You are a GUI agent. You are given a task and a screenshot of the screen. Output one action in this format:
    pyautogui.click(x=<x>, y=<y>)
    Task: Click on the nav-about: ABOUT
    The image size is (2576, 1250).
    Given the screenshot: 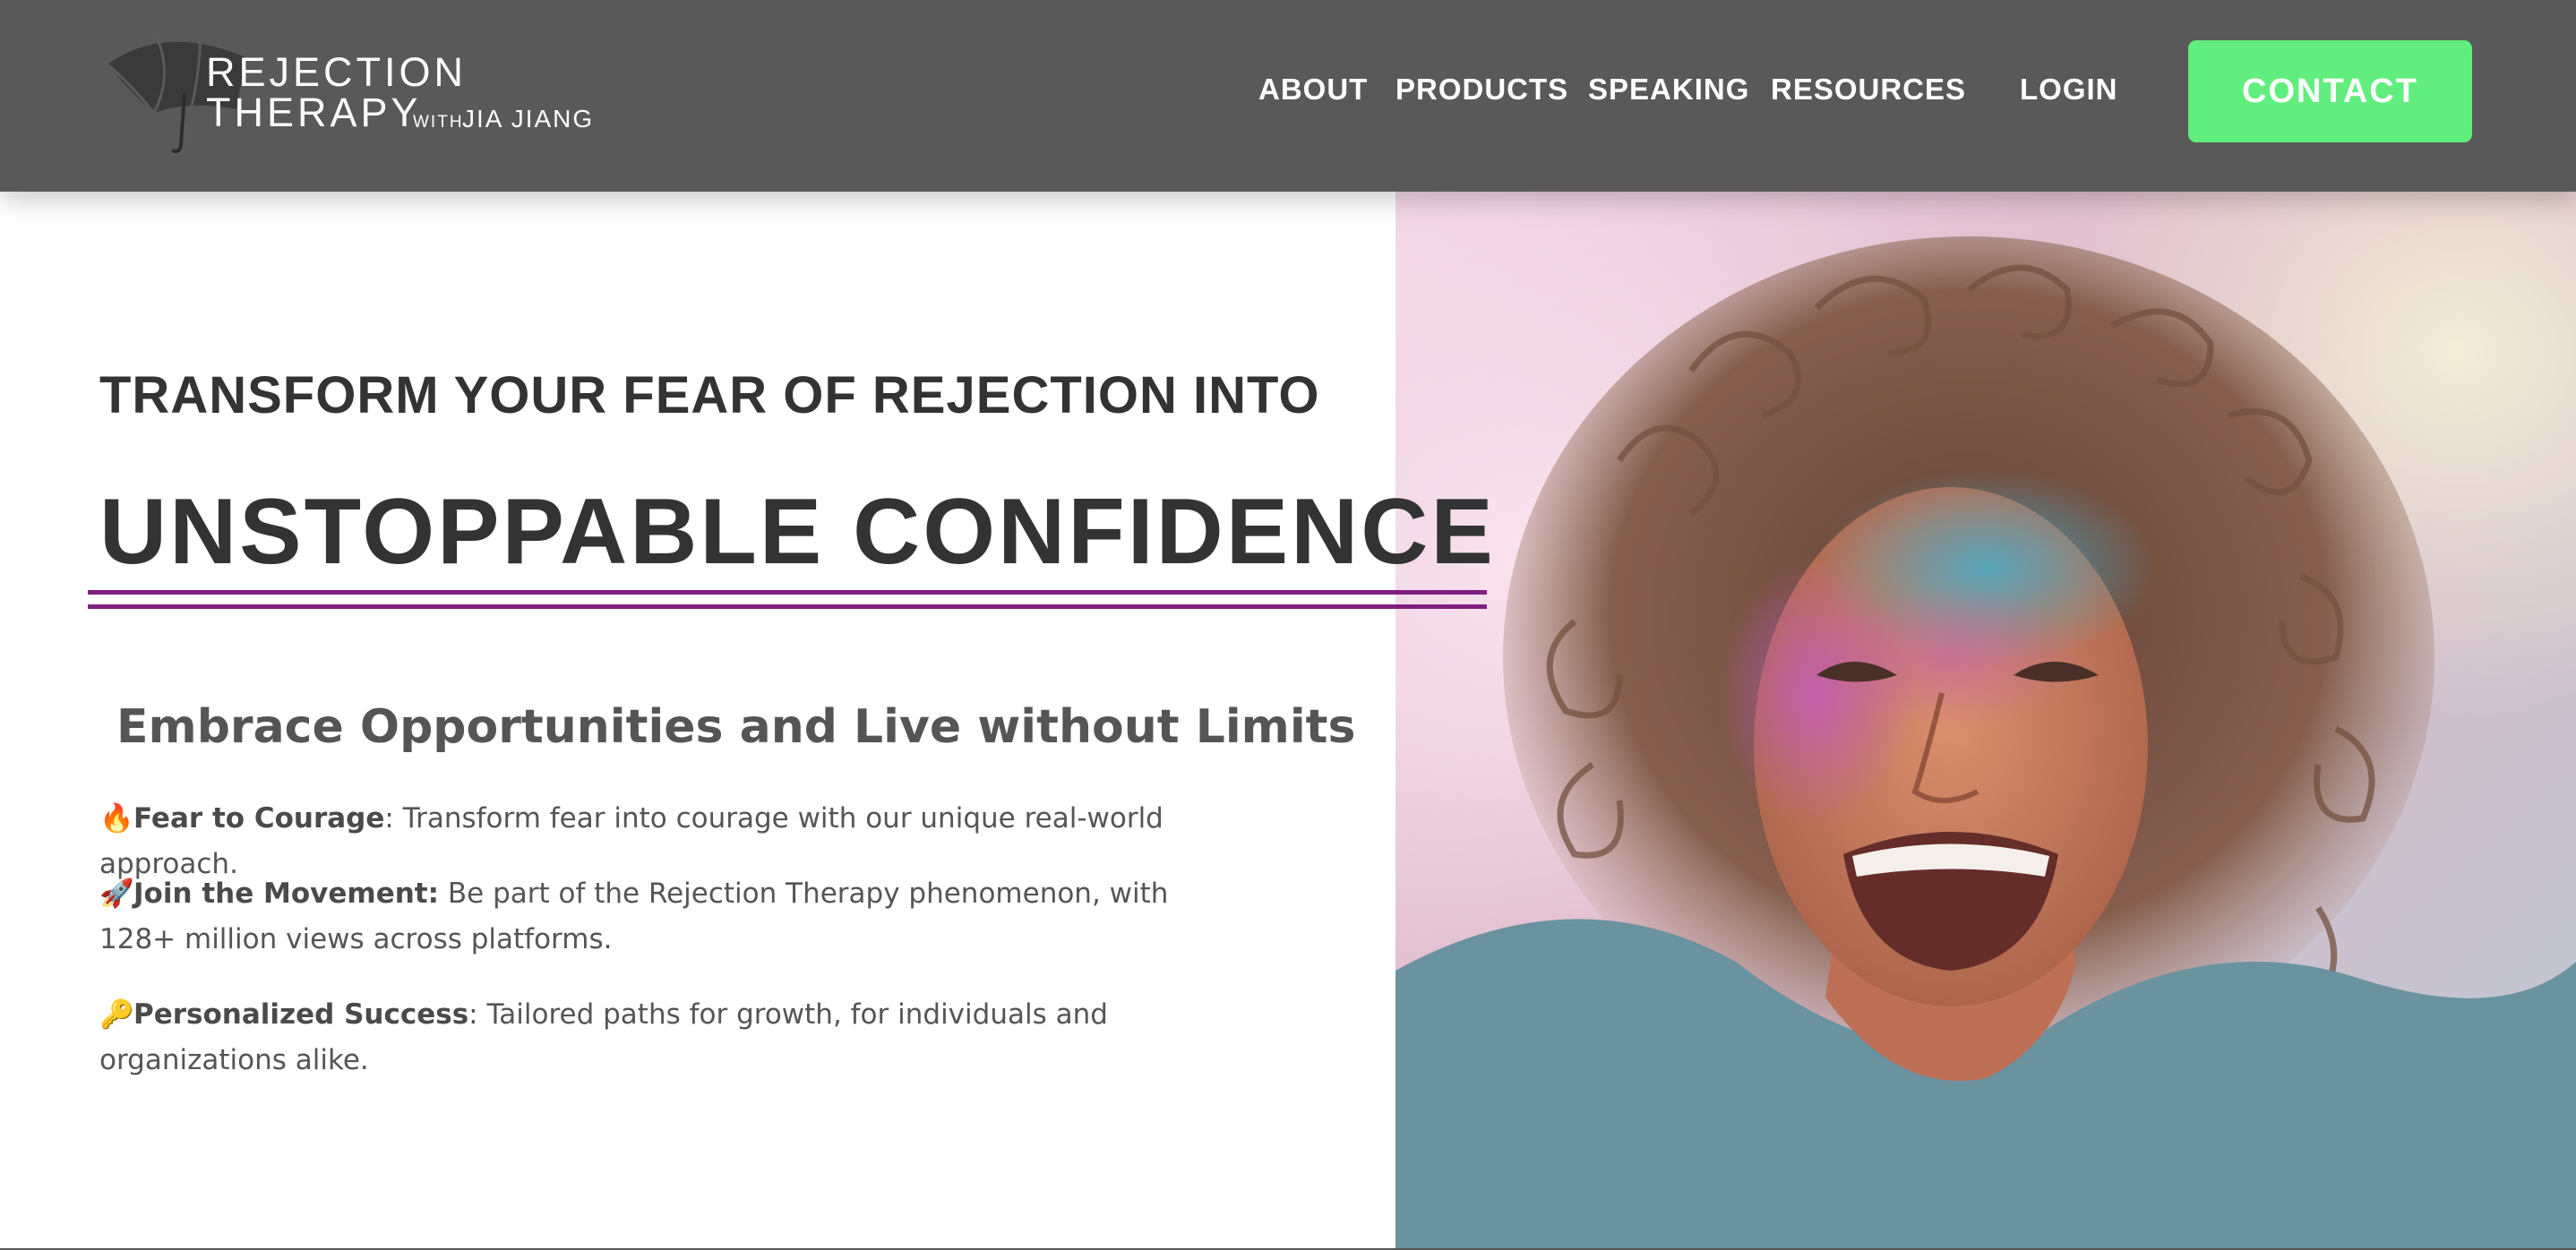 What is the action you would take?
    pyautogui.click(x=1313, y=89)
    